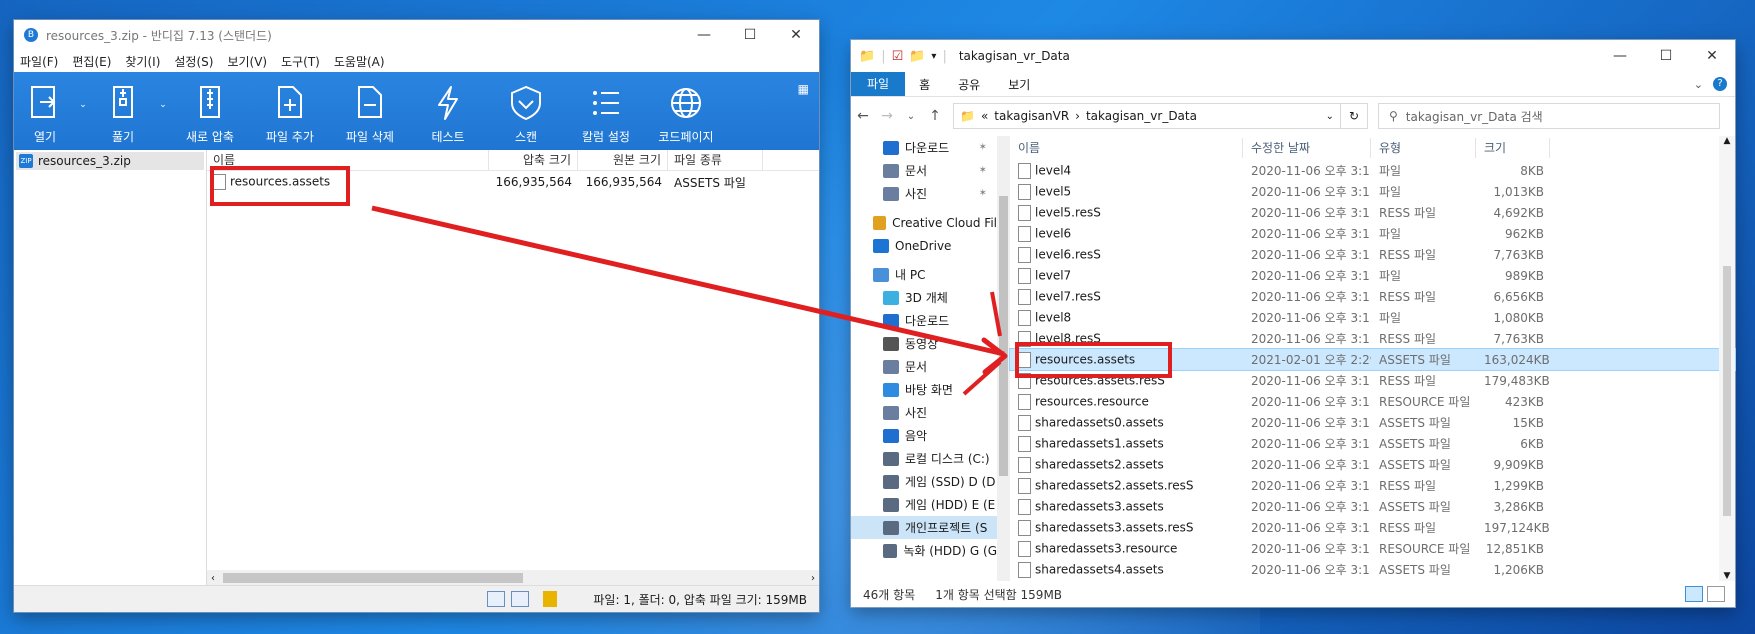 Image resolution: width=1755 pixels, height=634 pixels. What do you see at coordinates (982, 378) in the screenshot?
I see `annotation-tick-lower` at bounding box center [982, 378].